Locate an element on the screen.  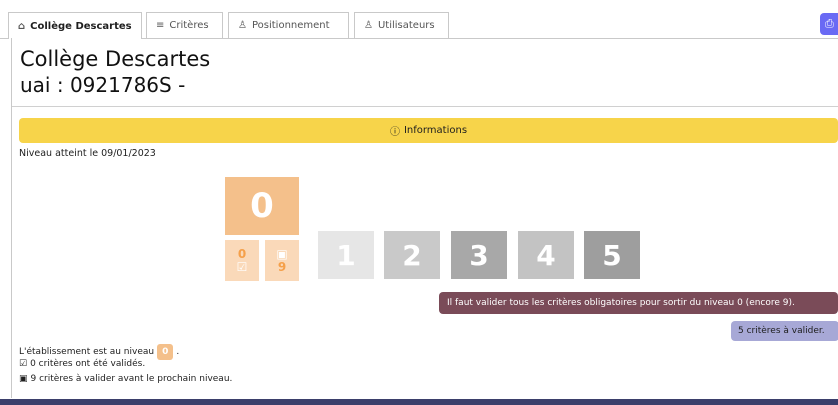
tab-utilisateurs: ♙ Utilisateurs is located at coordinates (401, 25).